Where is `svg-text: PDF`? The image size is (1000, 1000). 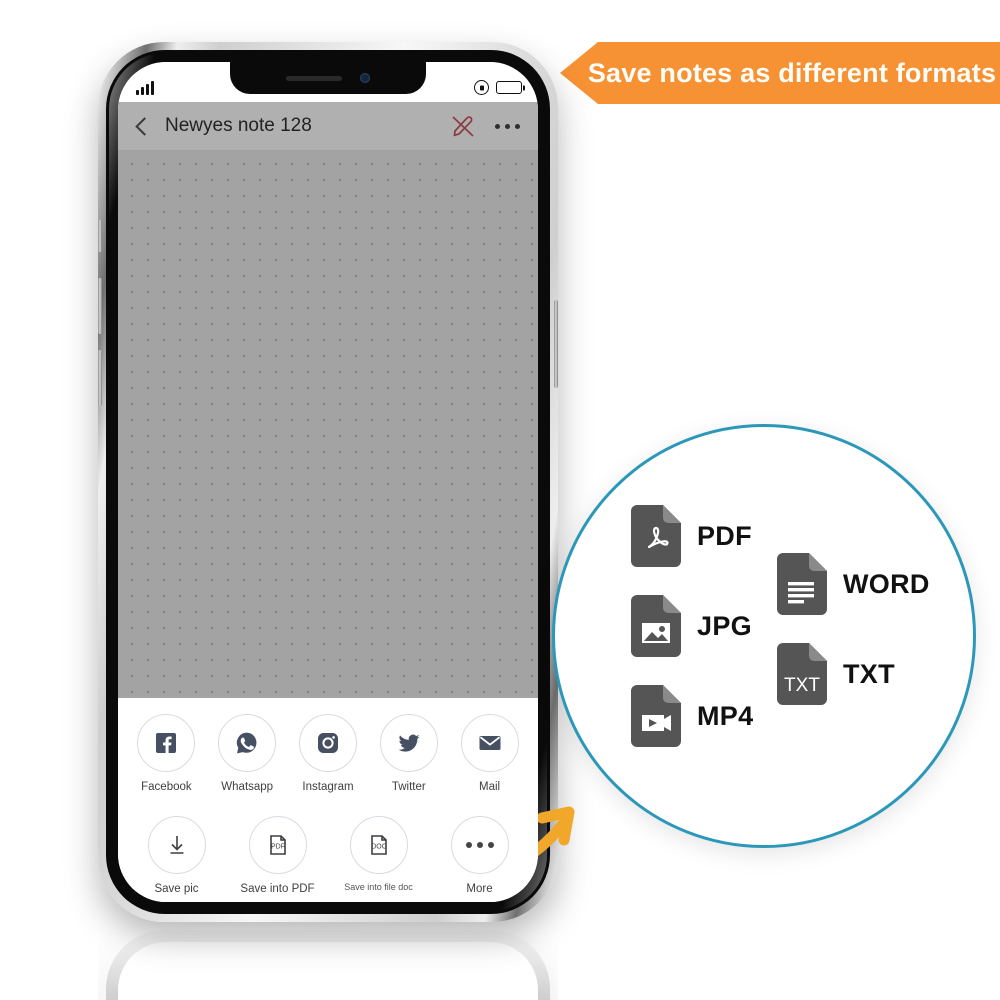
svg-text: PDF is located at coordinates (278, 846).